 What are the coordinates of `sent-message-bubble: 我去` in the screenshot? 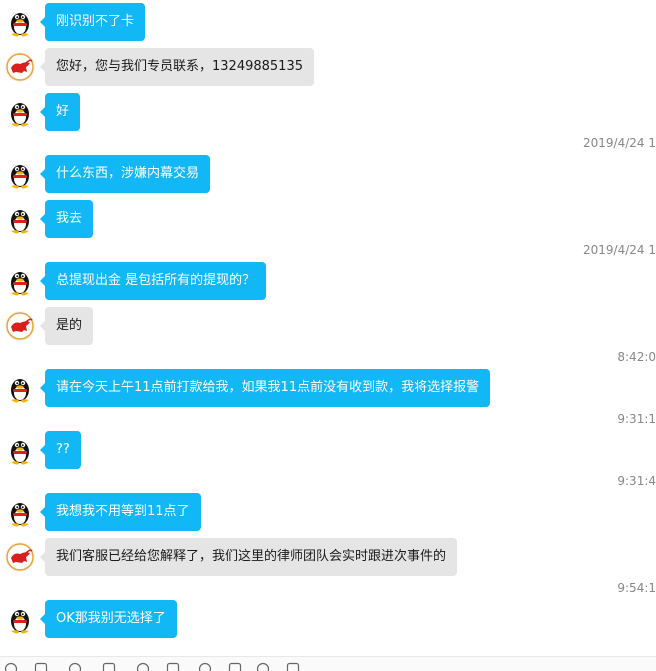 It's located at (69, 219).